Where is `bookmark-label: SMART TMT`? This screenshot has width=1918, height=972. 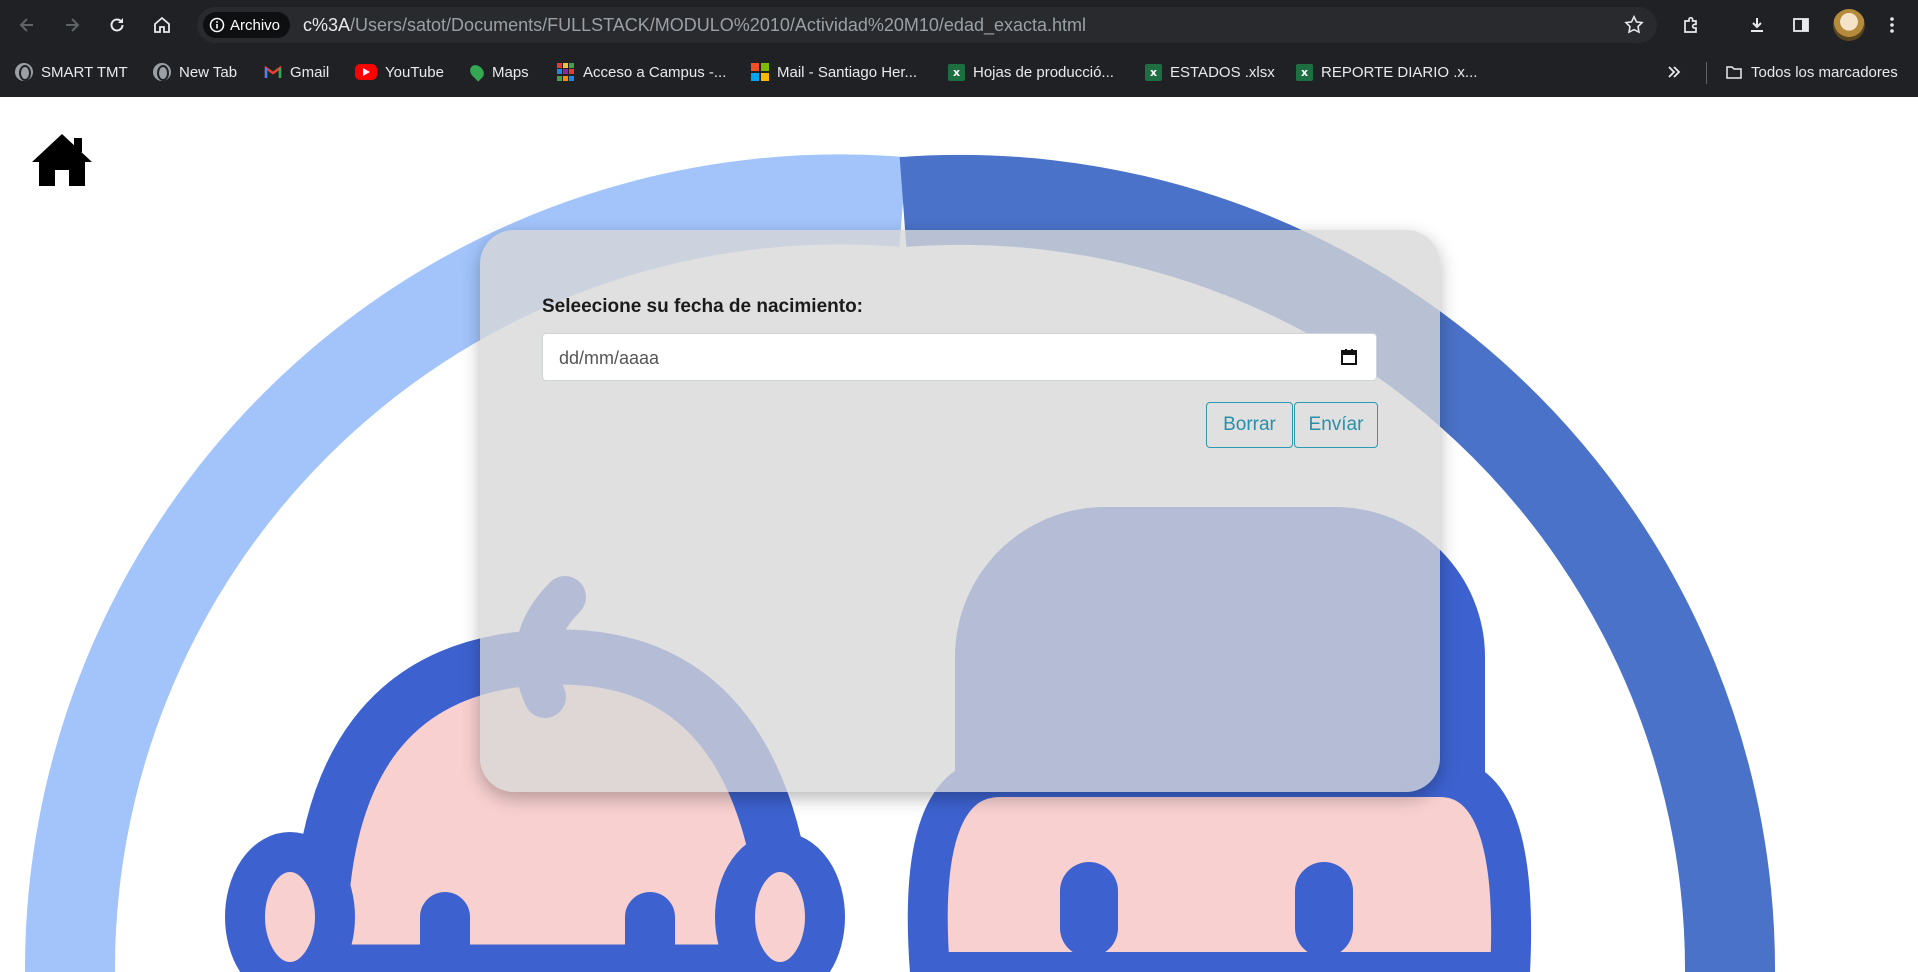
bookmark-label: SMART TMT is located at coordinates (84, 72).